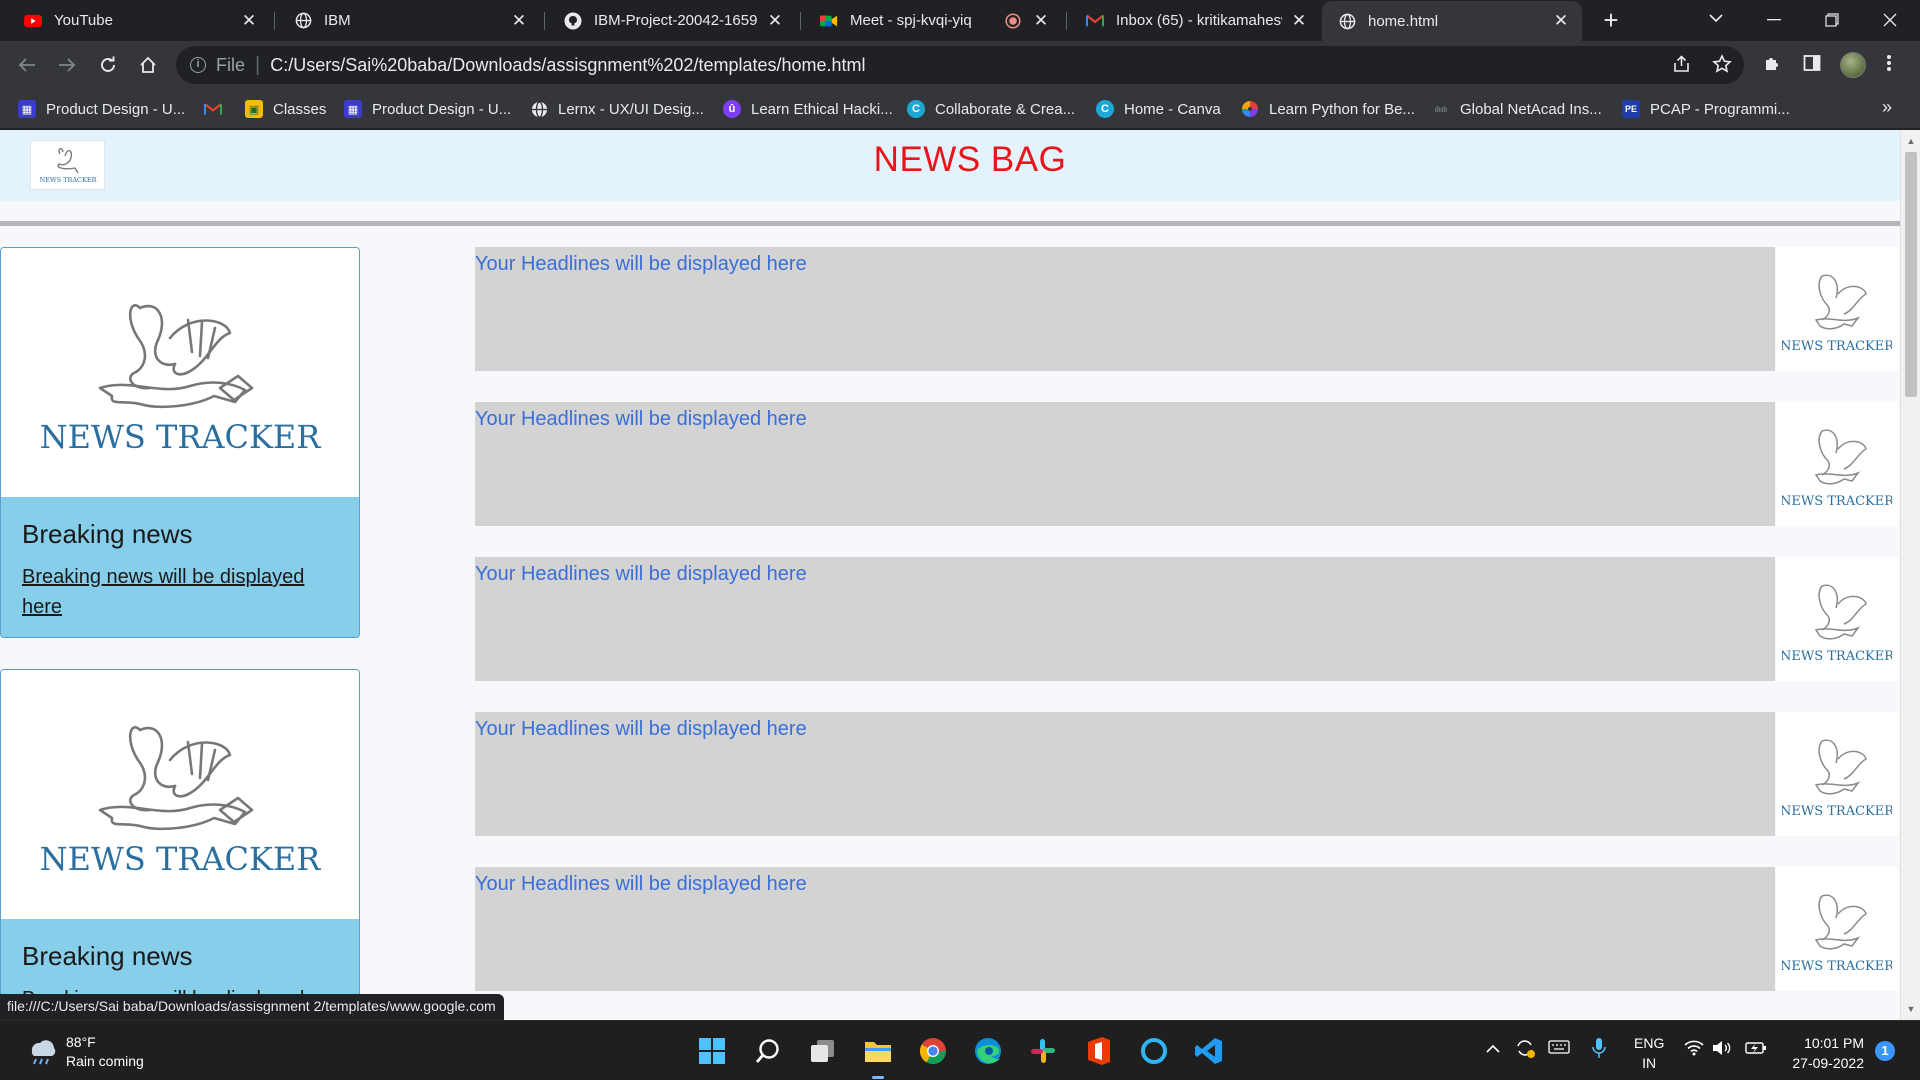 The width and height of the screenshot is (1920, 1080). I want to click on file-explorer-icon, so click(878, 1051).